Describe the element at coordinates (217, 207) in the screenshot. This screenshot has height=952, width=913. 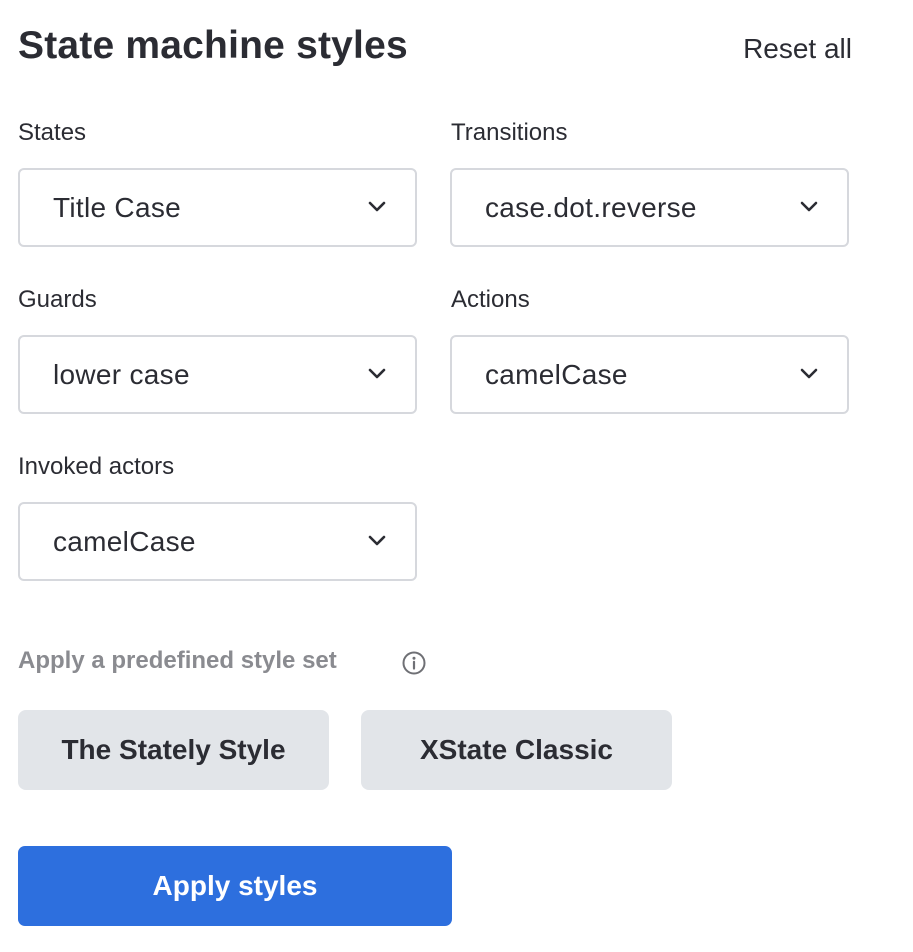
I see `states-select: Title Case` at that location.